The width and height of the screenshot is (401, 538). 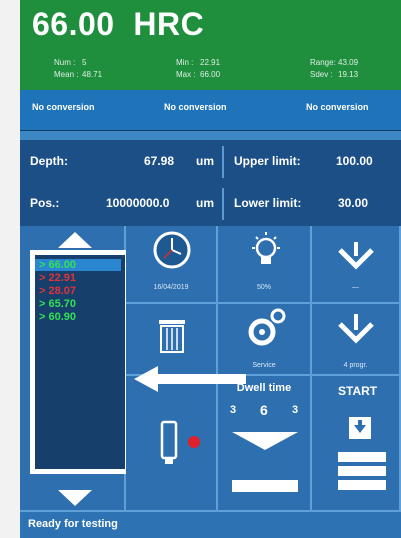 What do you see at coordinates (84, 62) in the screenshot?
I see `num-value: 5` at bounding box center [84, 62].